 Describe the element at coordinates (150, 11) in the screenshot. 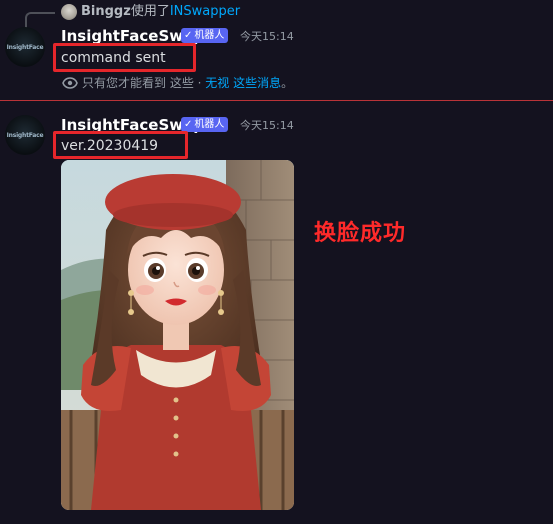

I see `reply-action: 使用了` at that location.